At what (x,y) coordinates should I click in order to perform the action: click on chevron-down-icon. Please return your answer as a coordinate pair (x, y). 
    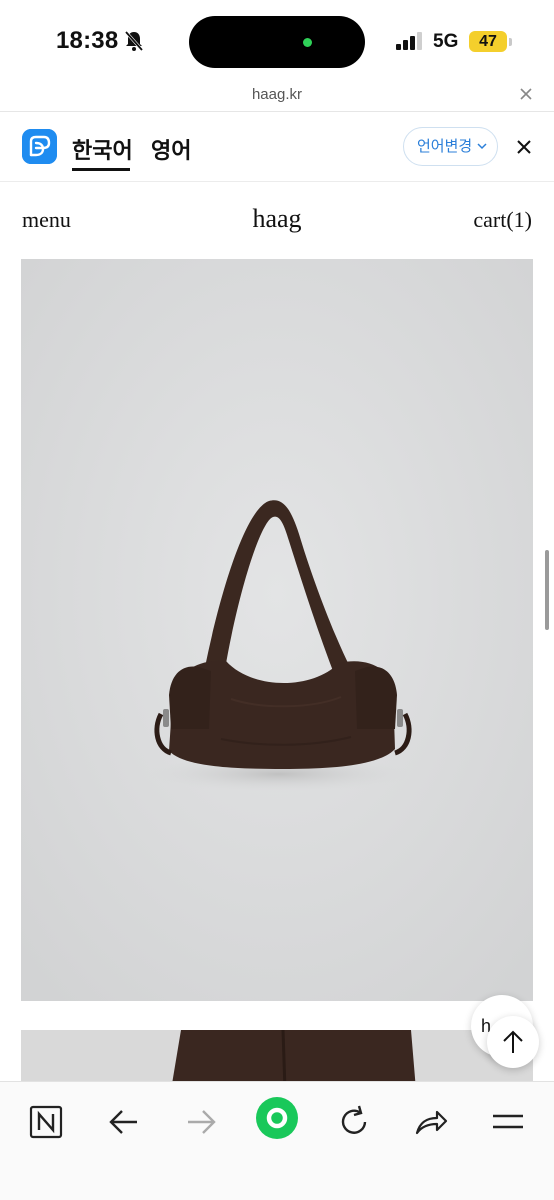
    Looking at the image, I should click on (482, 146).